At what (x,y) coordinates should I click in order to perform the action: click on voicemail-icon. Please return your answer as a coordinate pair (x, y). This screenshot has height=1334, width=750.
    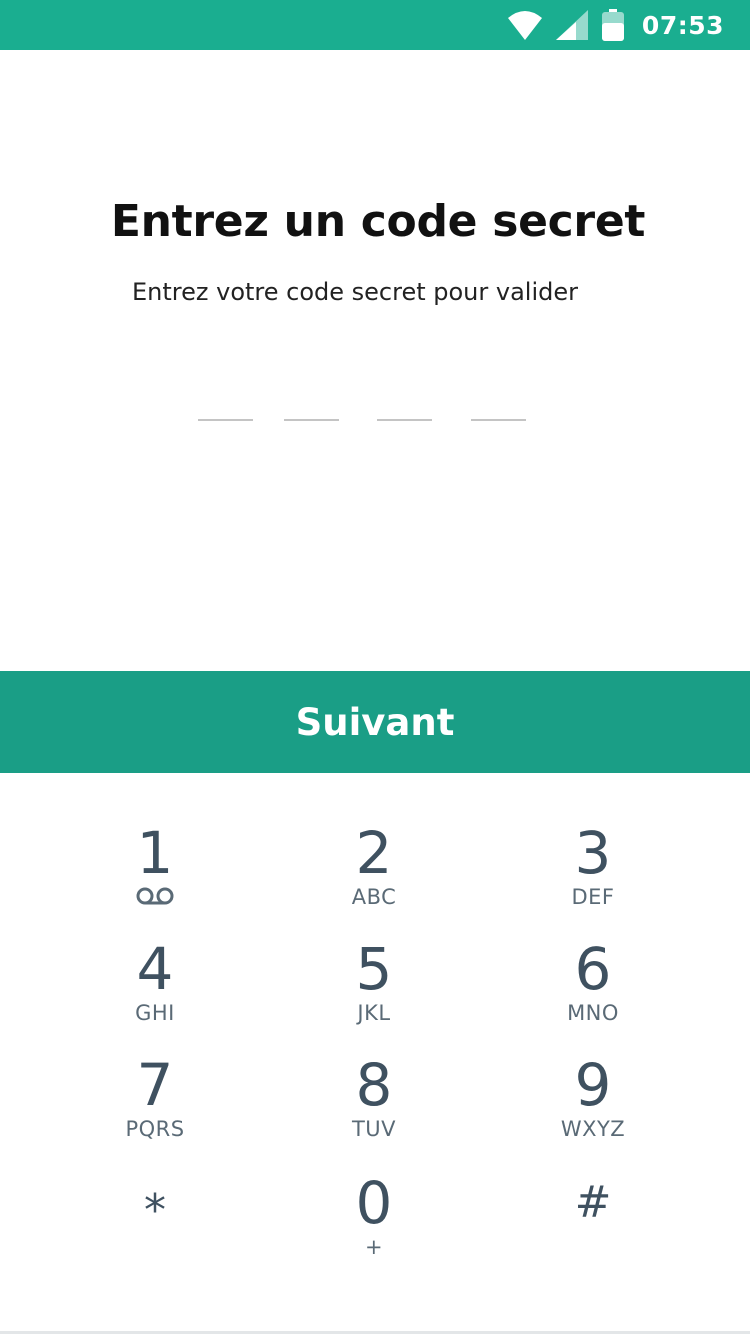
    Looking at the image, I should click on (155, 896).